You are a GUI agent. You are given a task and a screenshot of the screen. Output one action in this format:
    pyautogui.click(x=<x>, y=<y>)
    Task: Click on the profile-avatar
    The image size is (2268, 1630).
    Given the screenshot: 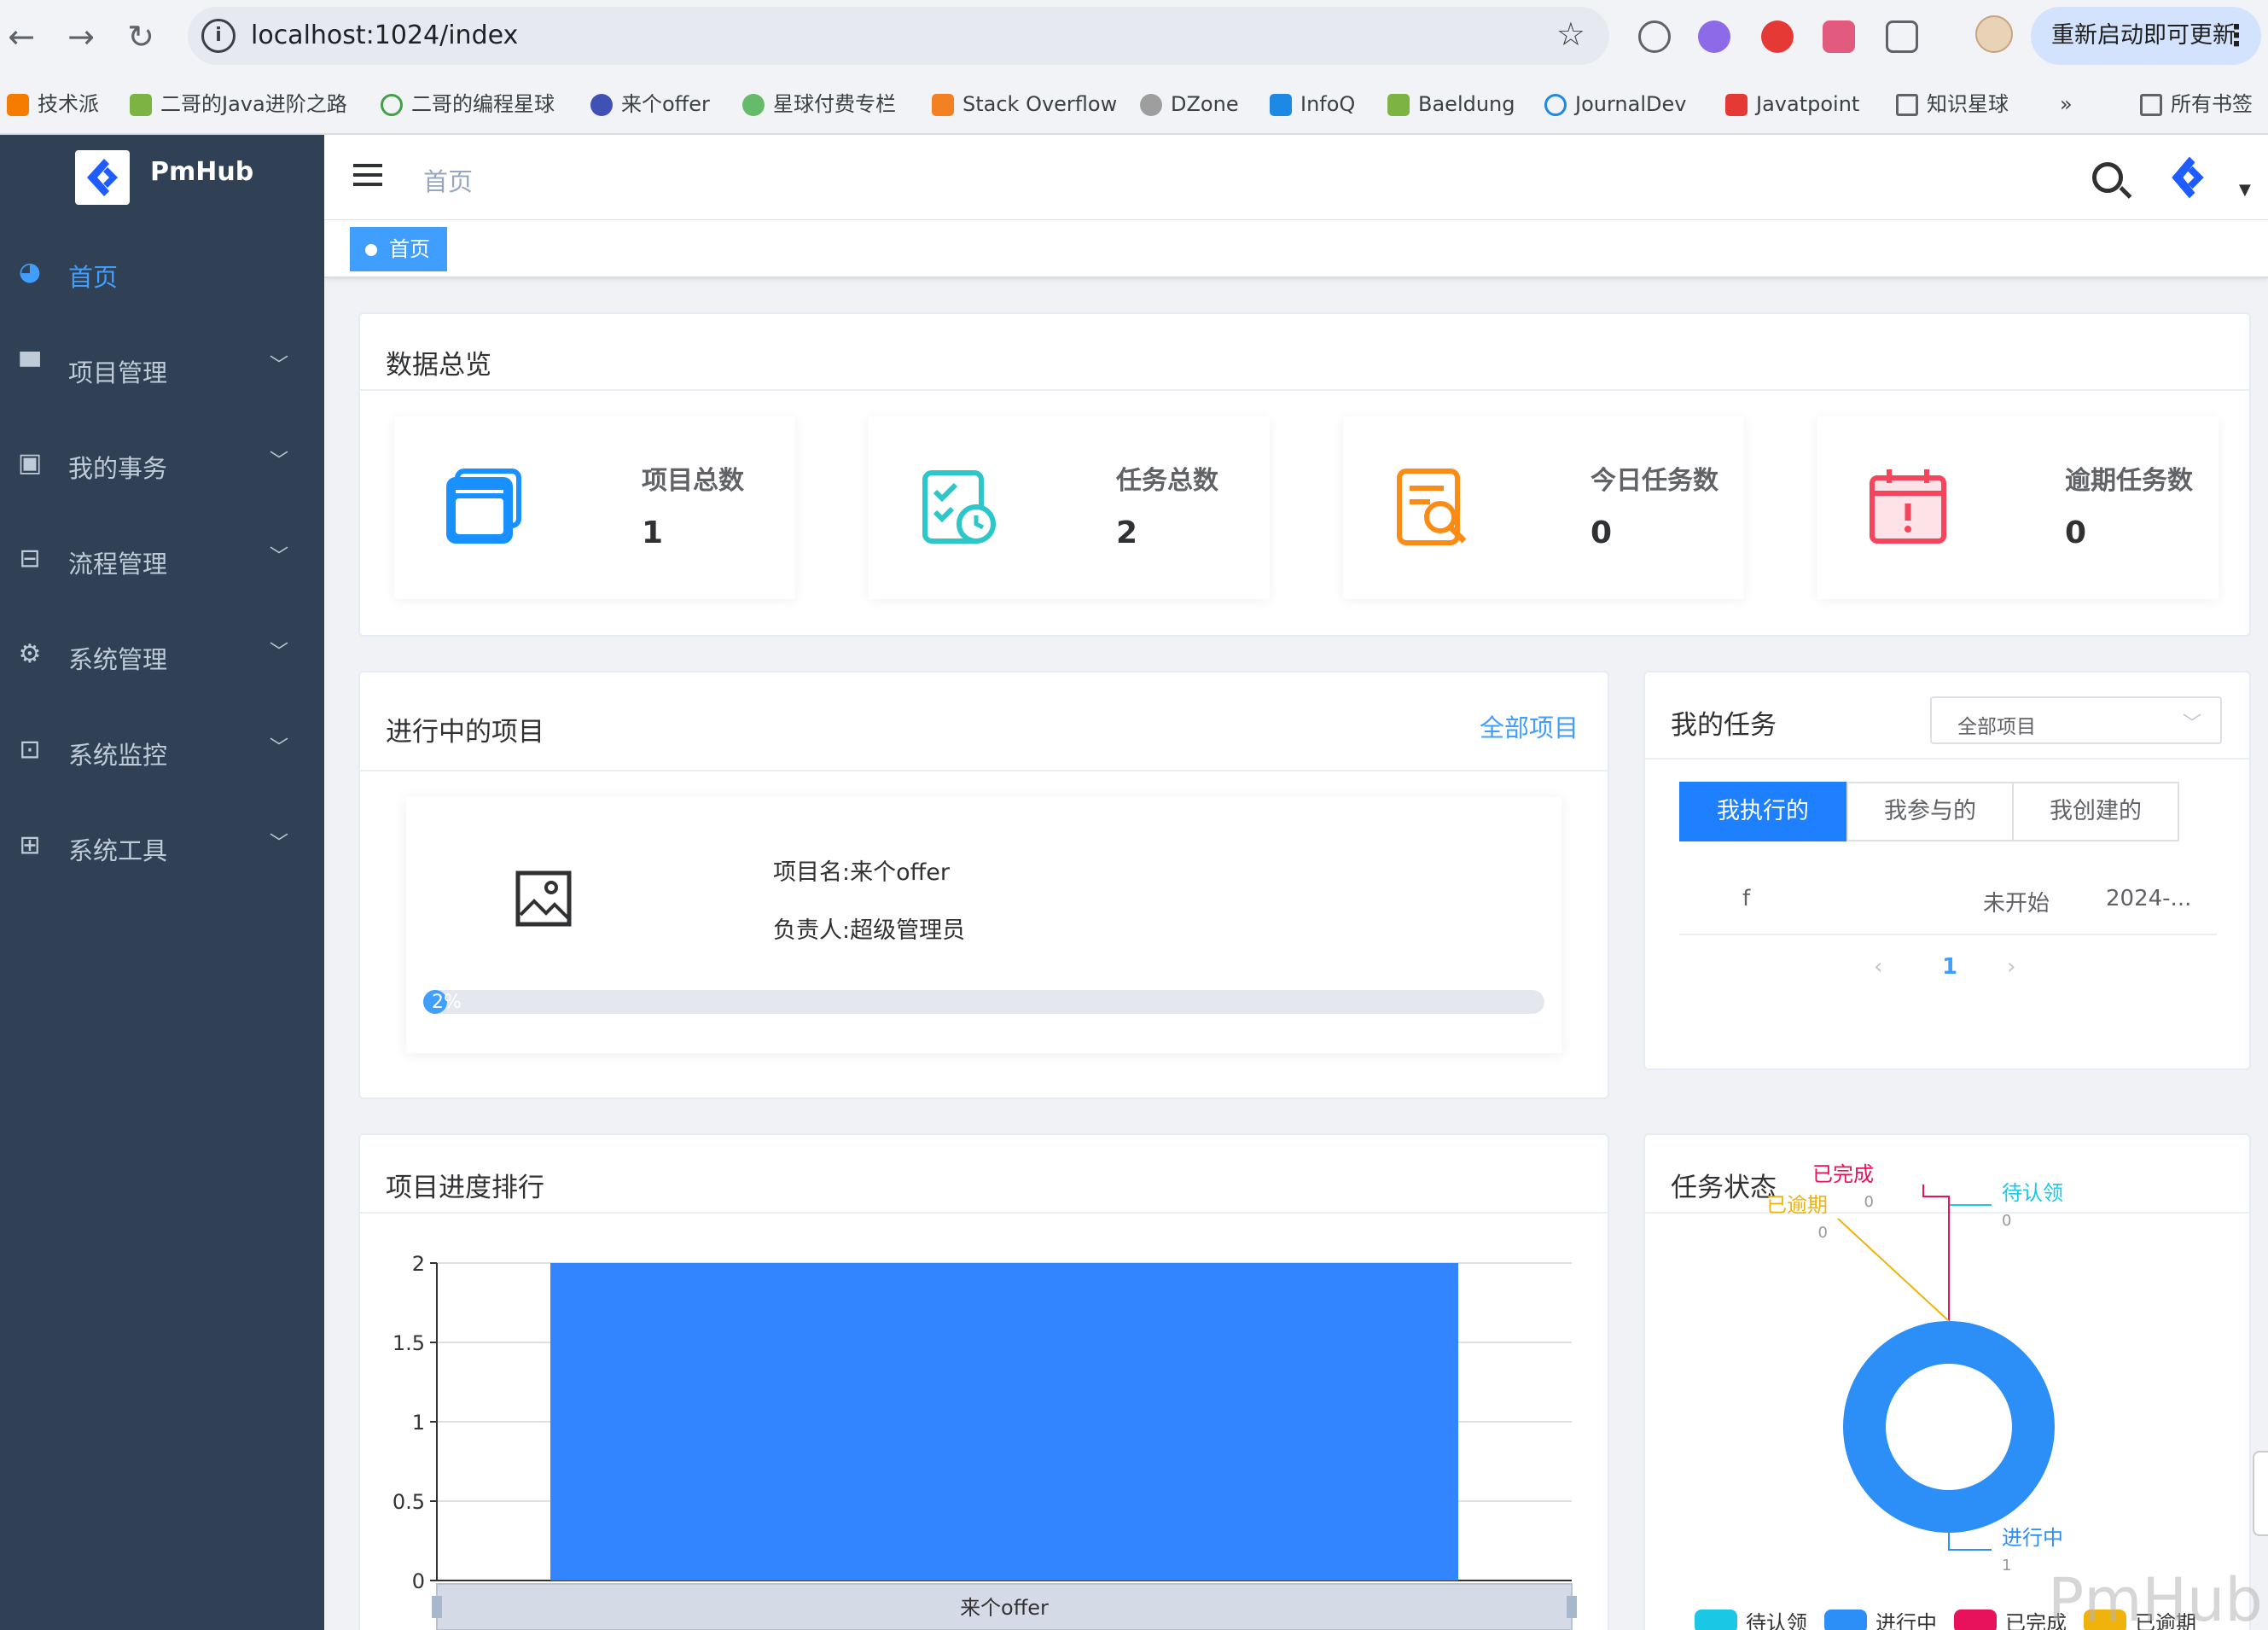 What is the action you would take?
    pyautogui.click(x=1994, y=34)
    